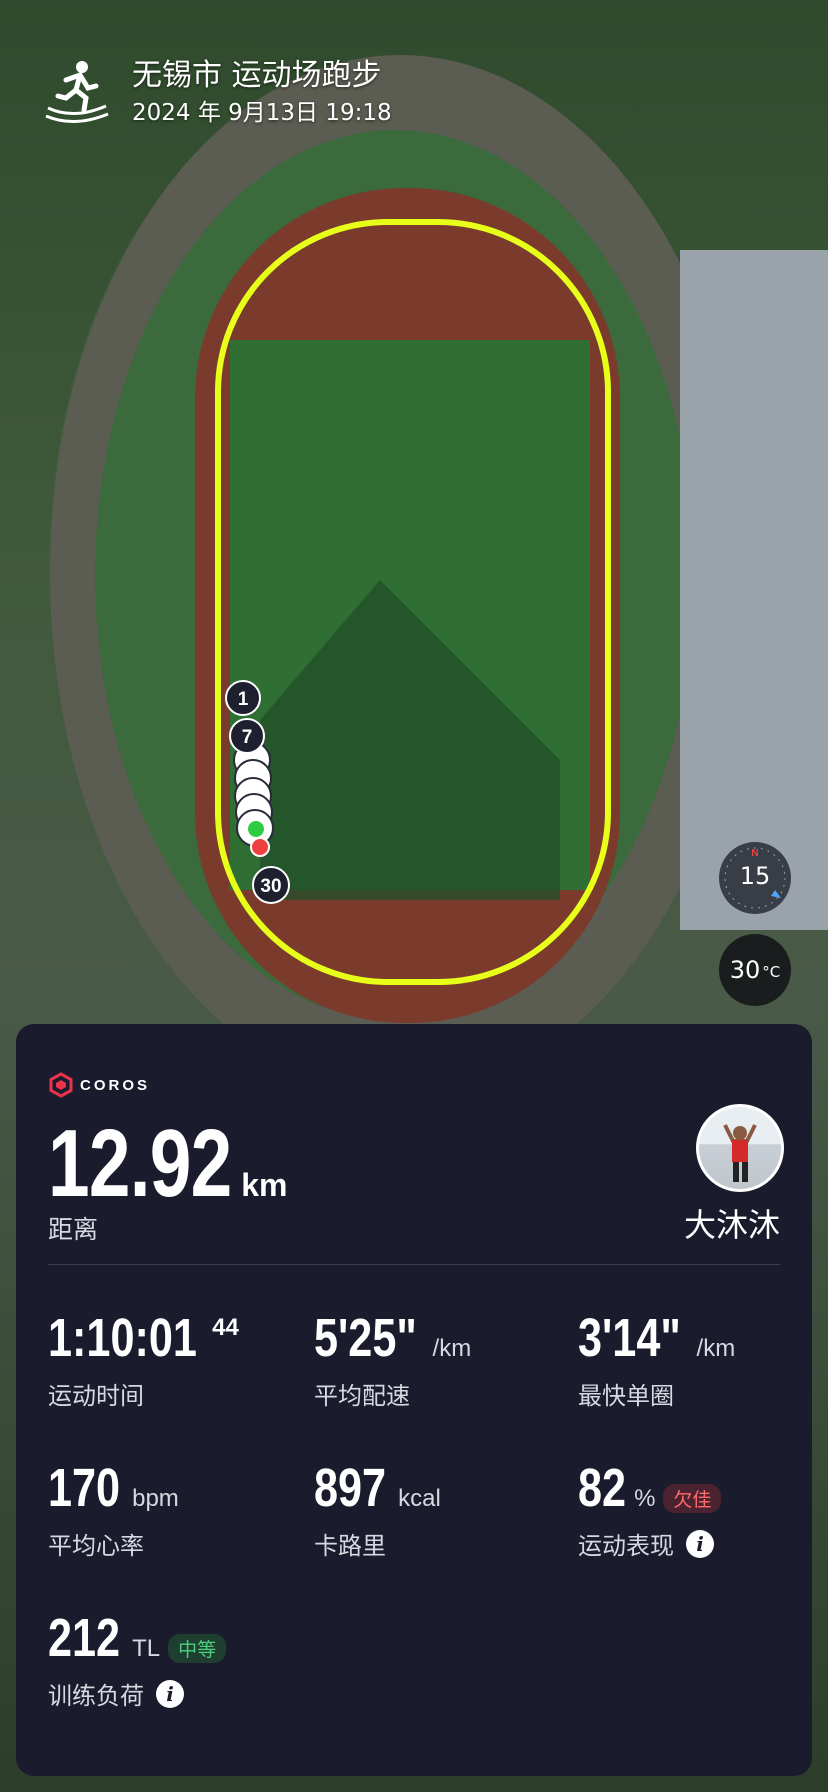 Image resolution: width=828 pixels, height=1792 pixels. I want to click on lap-marker-30: 30, so click(271, 885).